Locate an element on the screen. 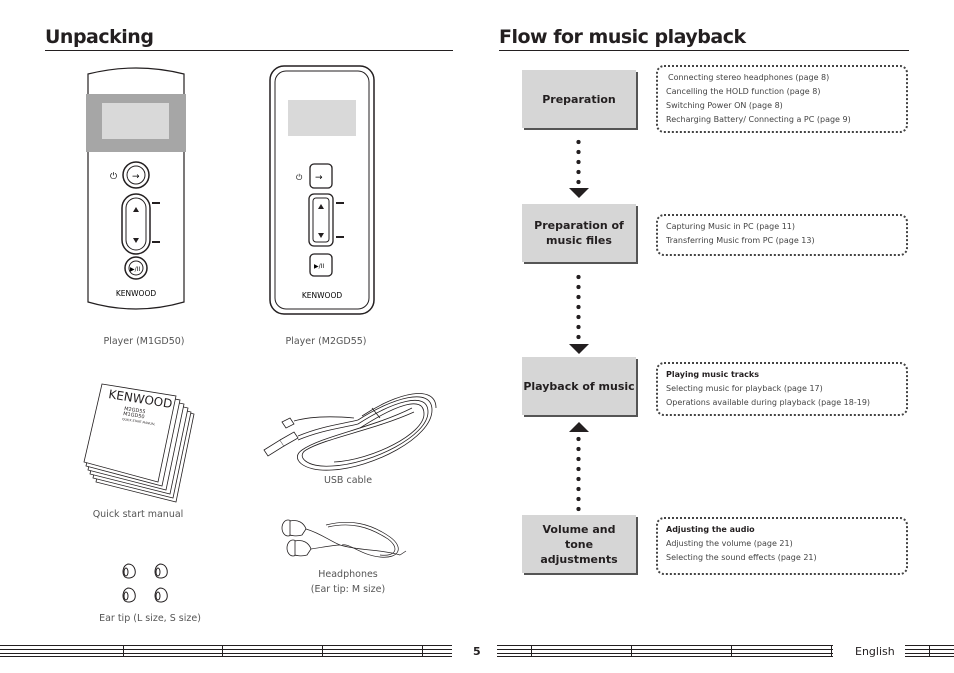  flow-title-rule is located at coordinates (704, 50).